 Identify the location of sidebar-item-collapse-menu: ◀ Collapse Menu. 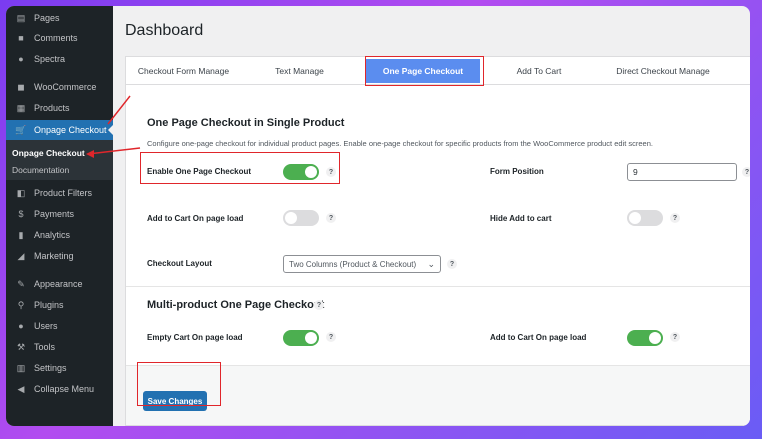
(59, 389).